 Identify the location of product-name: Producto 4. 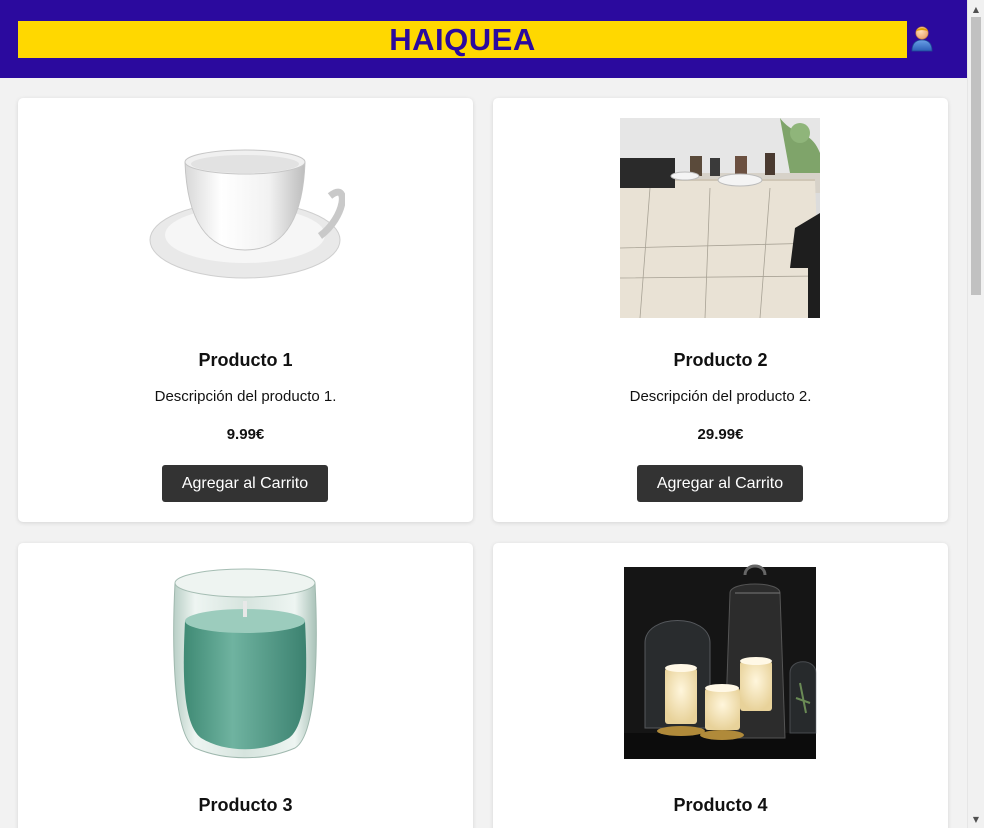
(720, 805).